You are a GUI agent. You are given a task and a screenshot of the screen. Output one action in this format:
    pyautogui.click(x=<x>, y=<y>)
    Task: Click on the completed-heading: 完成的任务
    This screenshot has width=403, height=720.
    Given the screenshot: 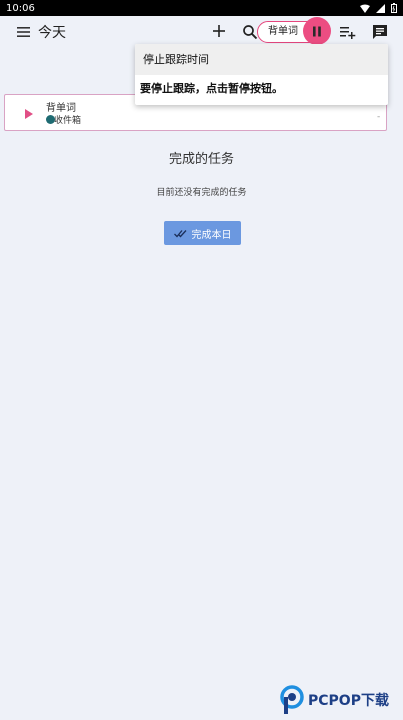 What is the action you would take?
    pyautogui.click(x=201, y=159)
    